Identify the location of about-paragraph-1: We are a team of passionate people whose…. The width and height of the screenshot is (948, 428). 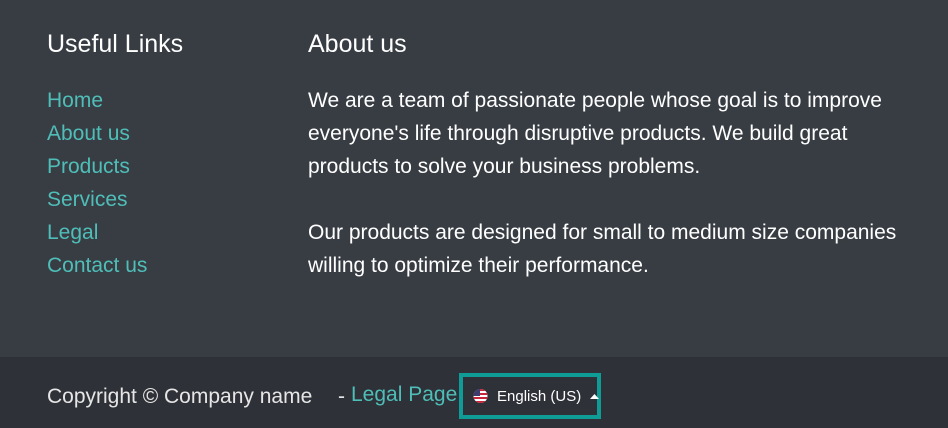
(595, 133).